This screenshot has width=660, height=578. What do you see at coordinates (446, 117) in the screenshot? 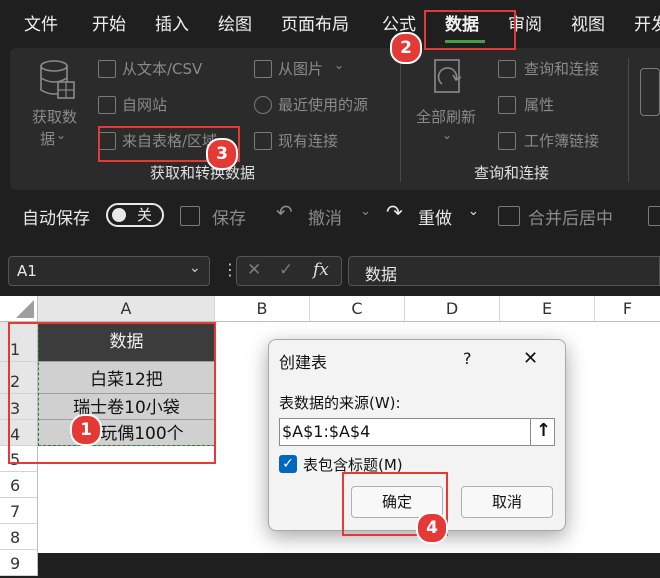
I see `refresh-all-label: 全部刷新` at bounding box center [446, 117].